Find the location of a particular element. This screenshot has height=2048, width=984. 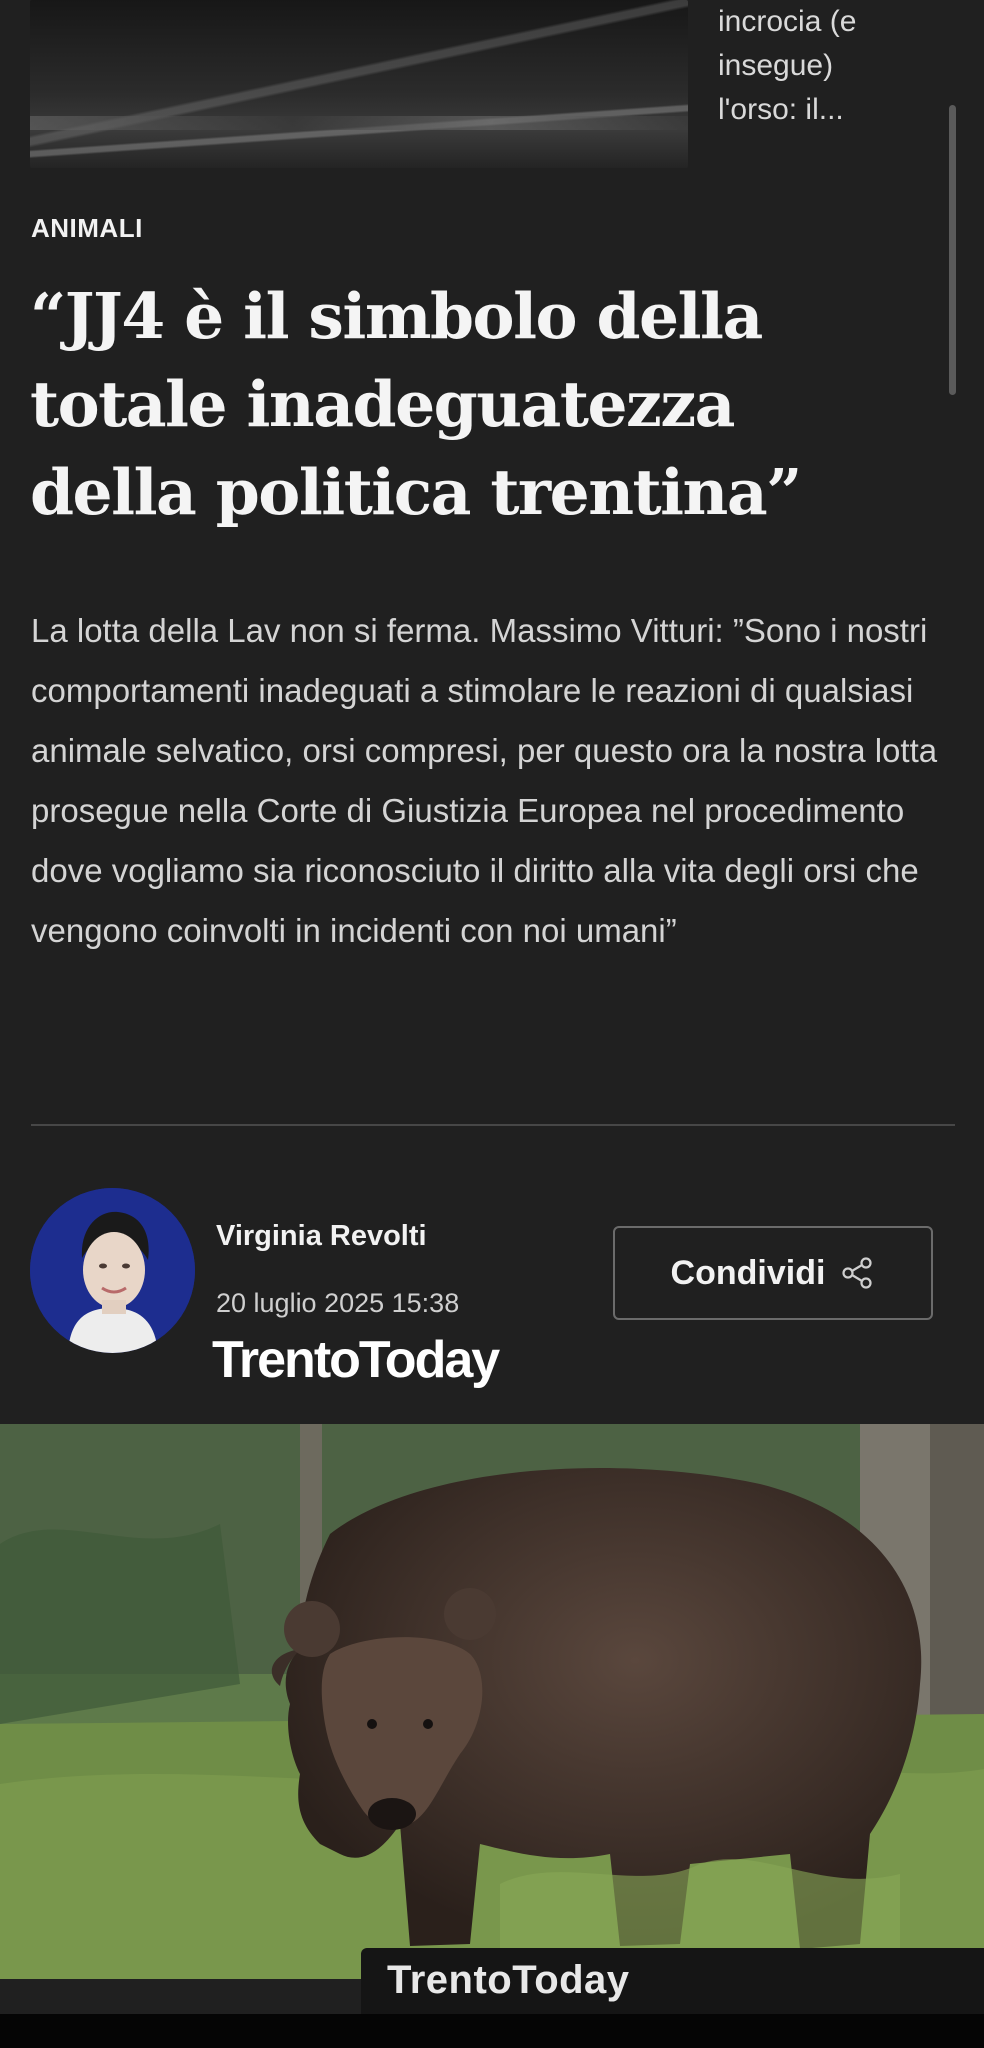

publish-date: 20 luglio 2025 15:38 is located at coordinates (338, 1303).